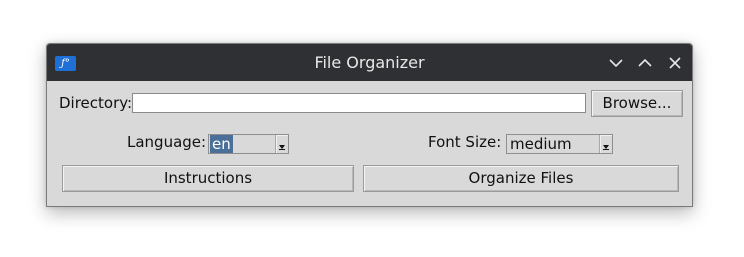 Image resolution: width=744 pixels, height=257 pixels. I want to click on title-bar: ƒ° File Organizer, so click(369, 62).